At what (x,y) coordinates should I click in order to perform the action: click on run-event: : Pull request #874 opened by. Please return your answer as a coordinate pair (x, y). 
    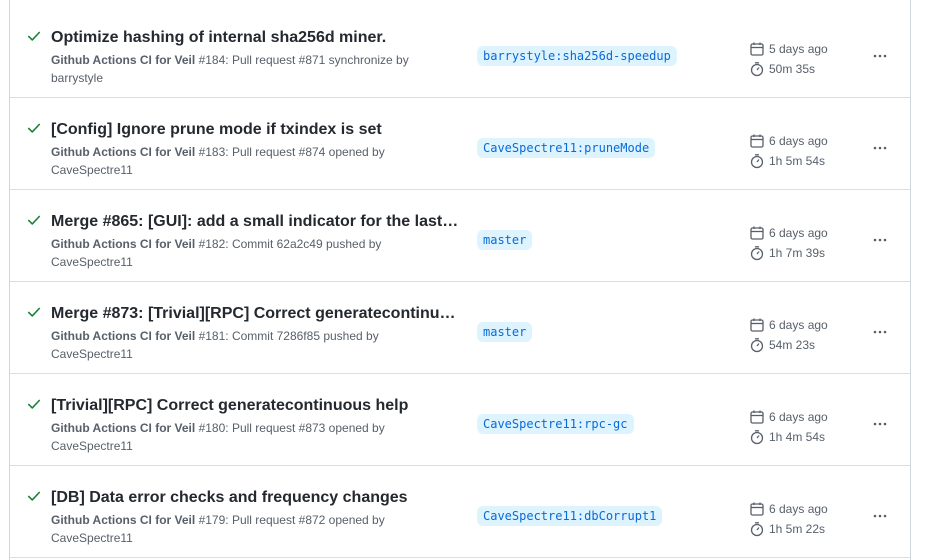
    Looking at the image, I should click on (305, 152).